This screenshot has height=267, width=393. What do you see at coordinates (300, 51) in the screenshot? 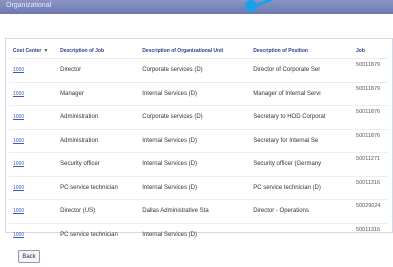
I see `col-header-position: Description of Position` at bounding box center [300, 51].